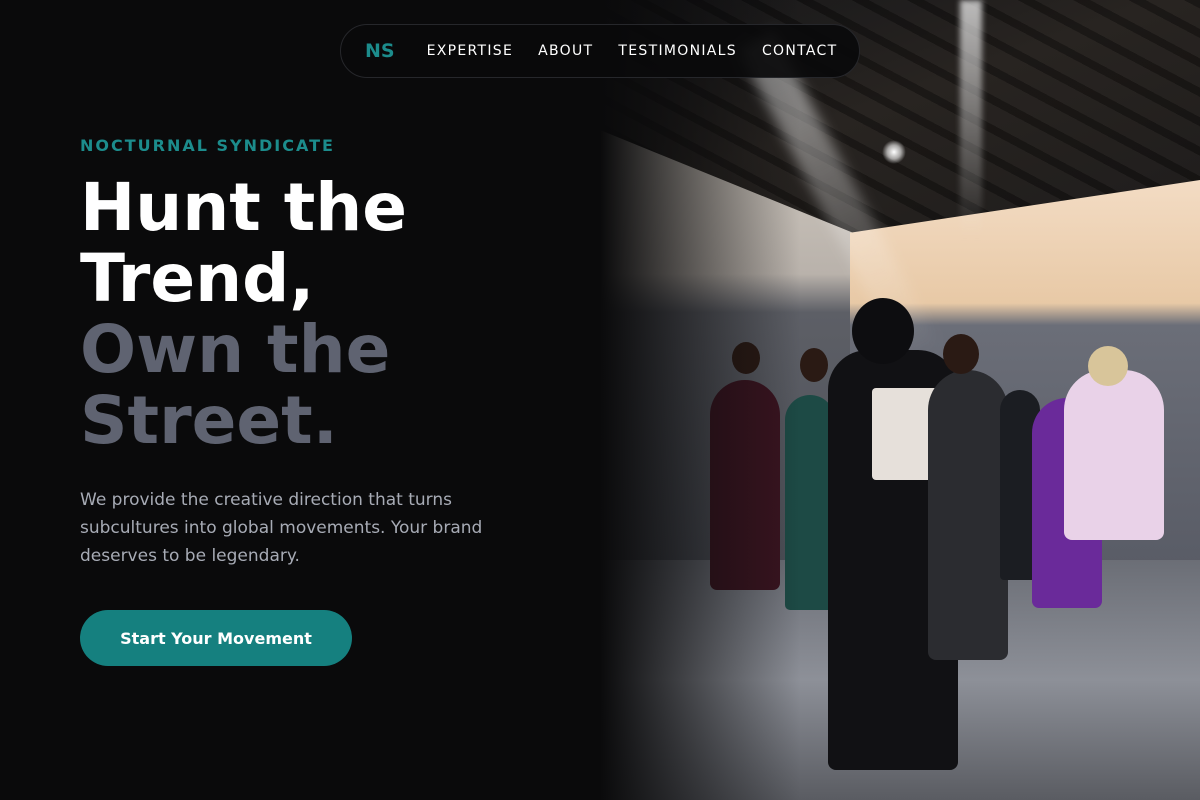 The height and width of the screenshot is (800, 1200). I want to click on nav-link-testimonials: TESTIMONIALS, so click(677, 51).